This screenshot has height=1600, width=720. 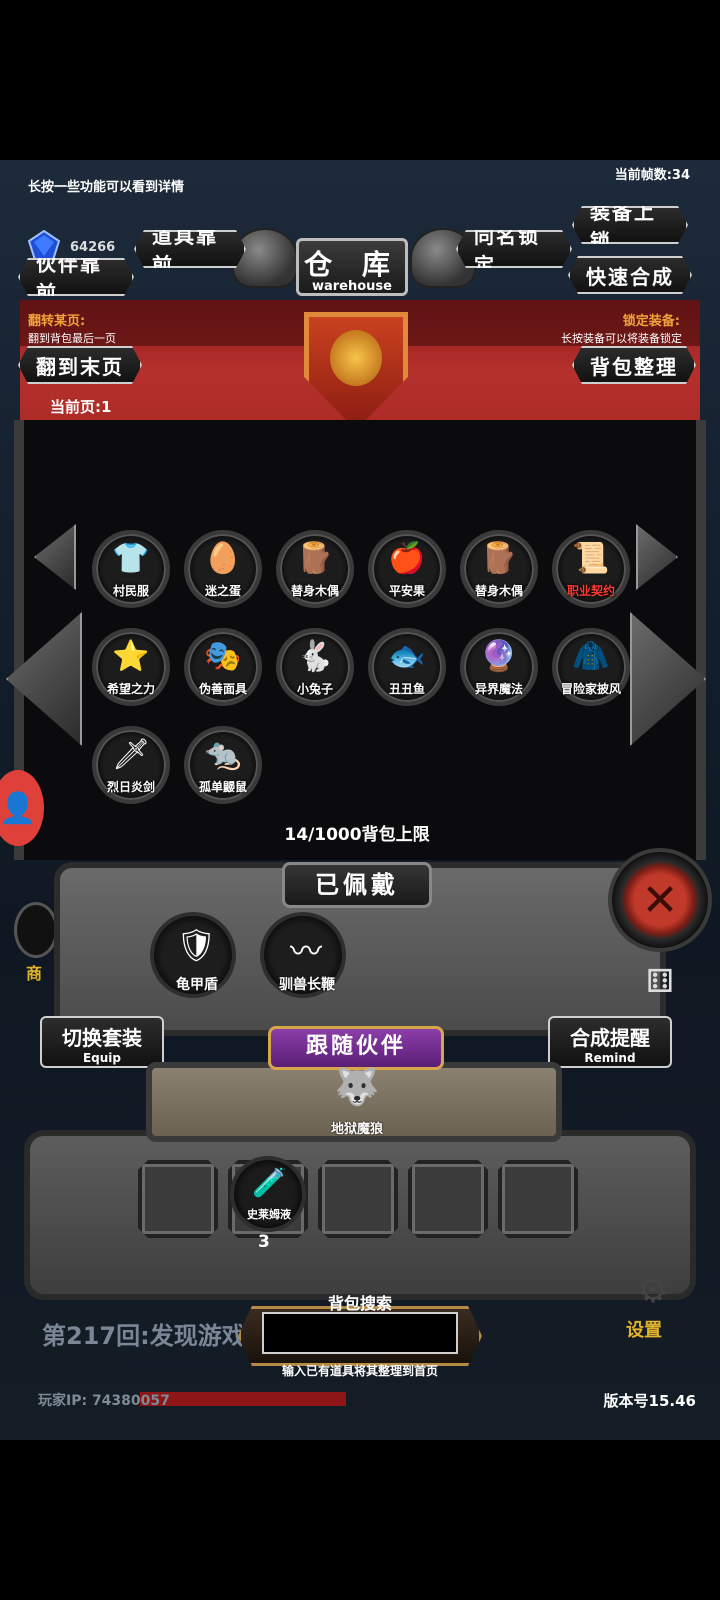 What do you see at coordinates (264, 1242) in the screenshot?
I see `potion-count: 3` at bounding box center [264, 1242].